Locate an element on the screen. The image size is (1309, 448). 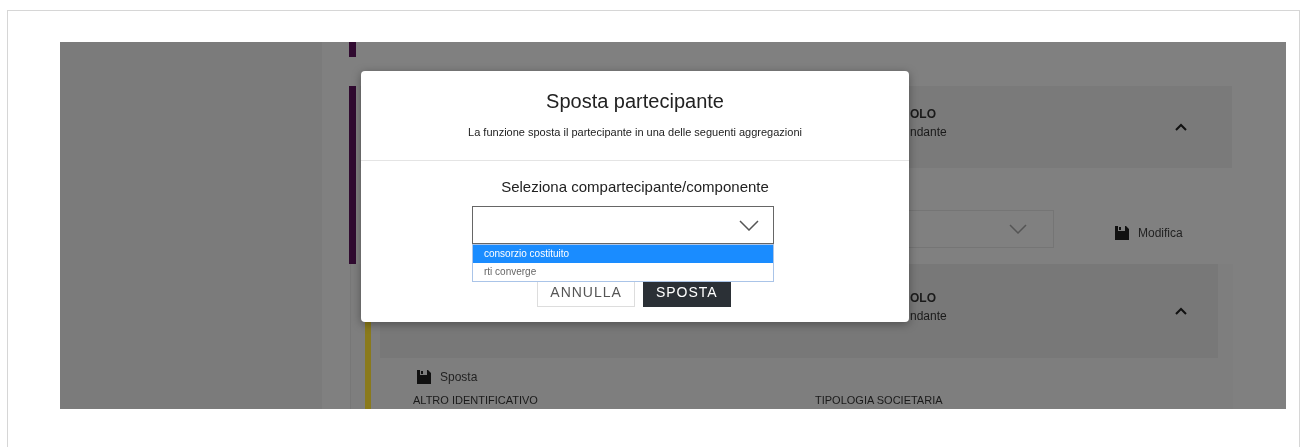
accent-bar is located at coordinates (352, 49).